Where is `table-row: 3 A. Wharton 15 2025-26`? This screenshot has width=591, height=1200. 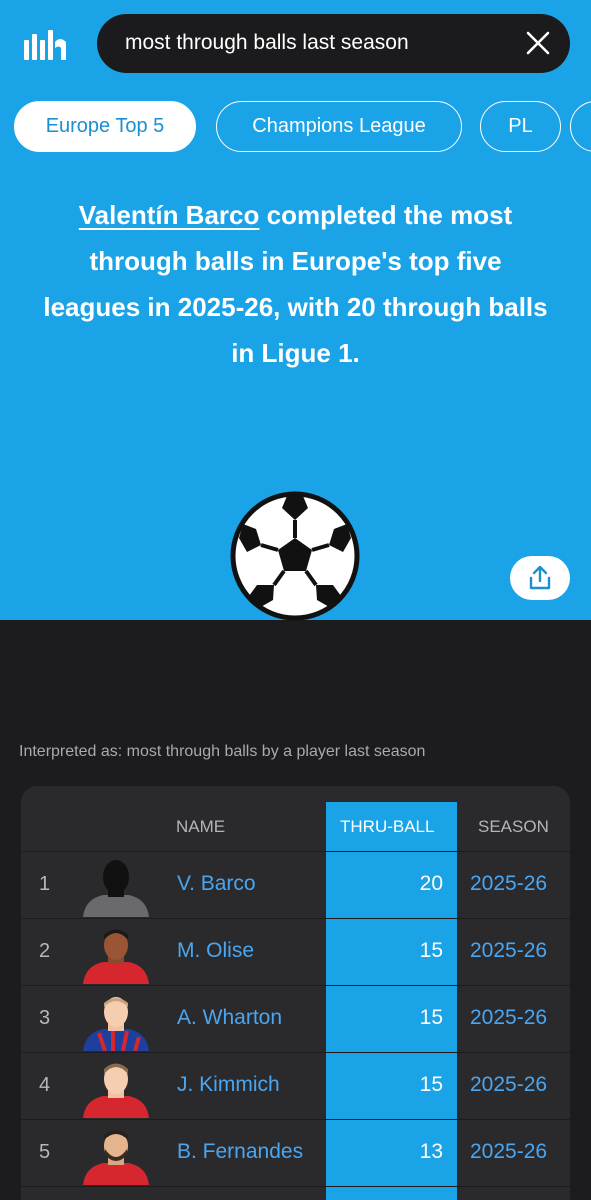
table-row: 3 A. Wharton 15 2025-26 is located at coordinates (295, 1018).